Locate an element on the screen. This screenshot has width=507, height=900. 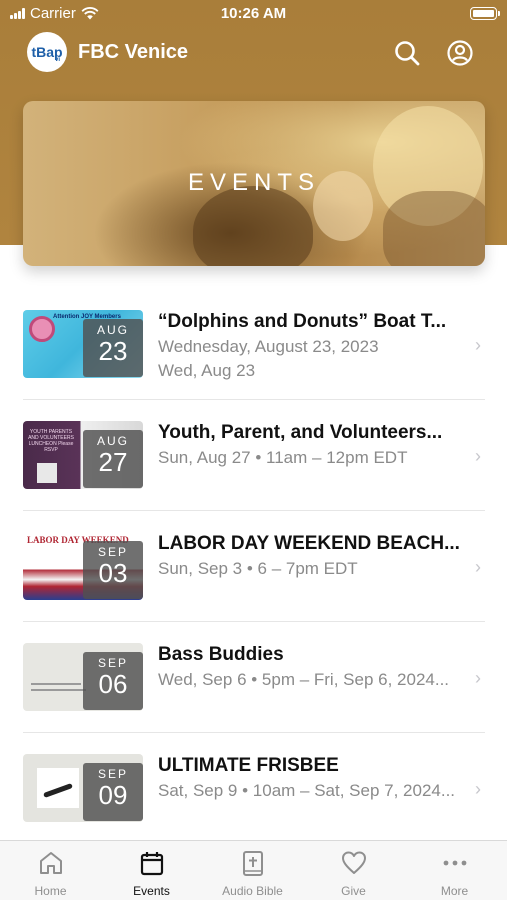
app-bar: tBap vi FBC Venice is located at coordinates (253, 53).